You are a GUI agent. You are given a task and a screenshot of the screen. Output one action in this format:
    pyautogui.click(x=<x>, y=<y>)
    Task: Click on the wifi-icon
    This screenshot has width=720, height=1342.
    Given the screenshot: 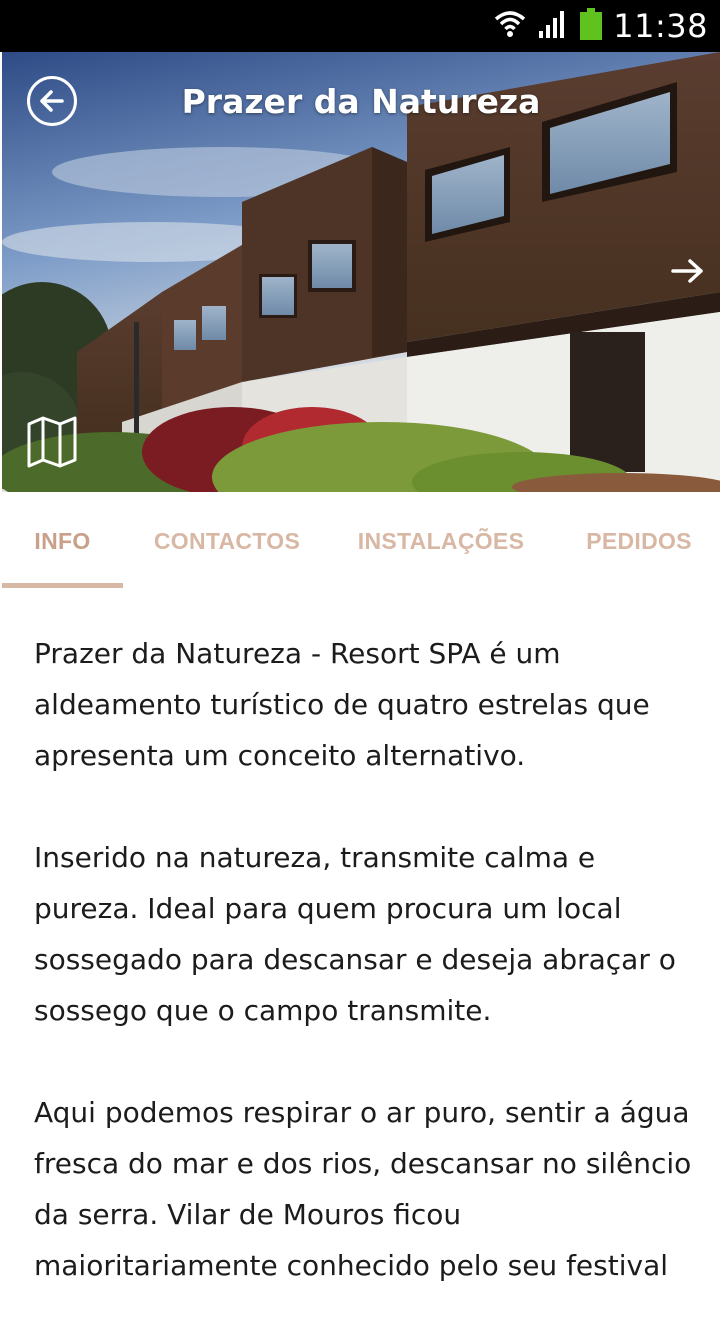 What is the action you would take?
    pyautogui.click(x=510, y=26)
    